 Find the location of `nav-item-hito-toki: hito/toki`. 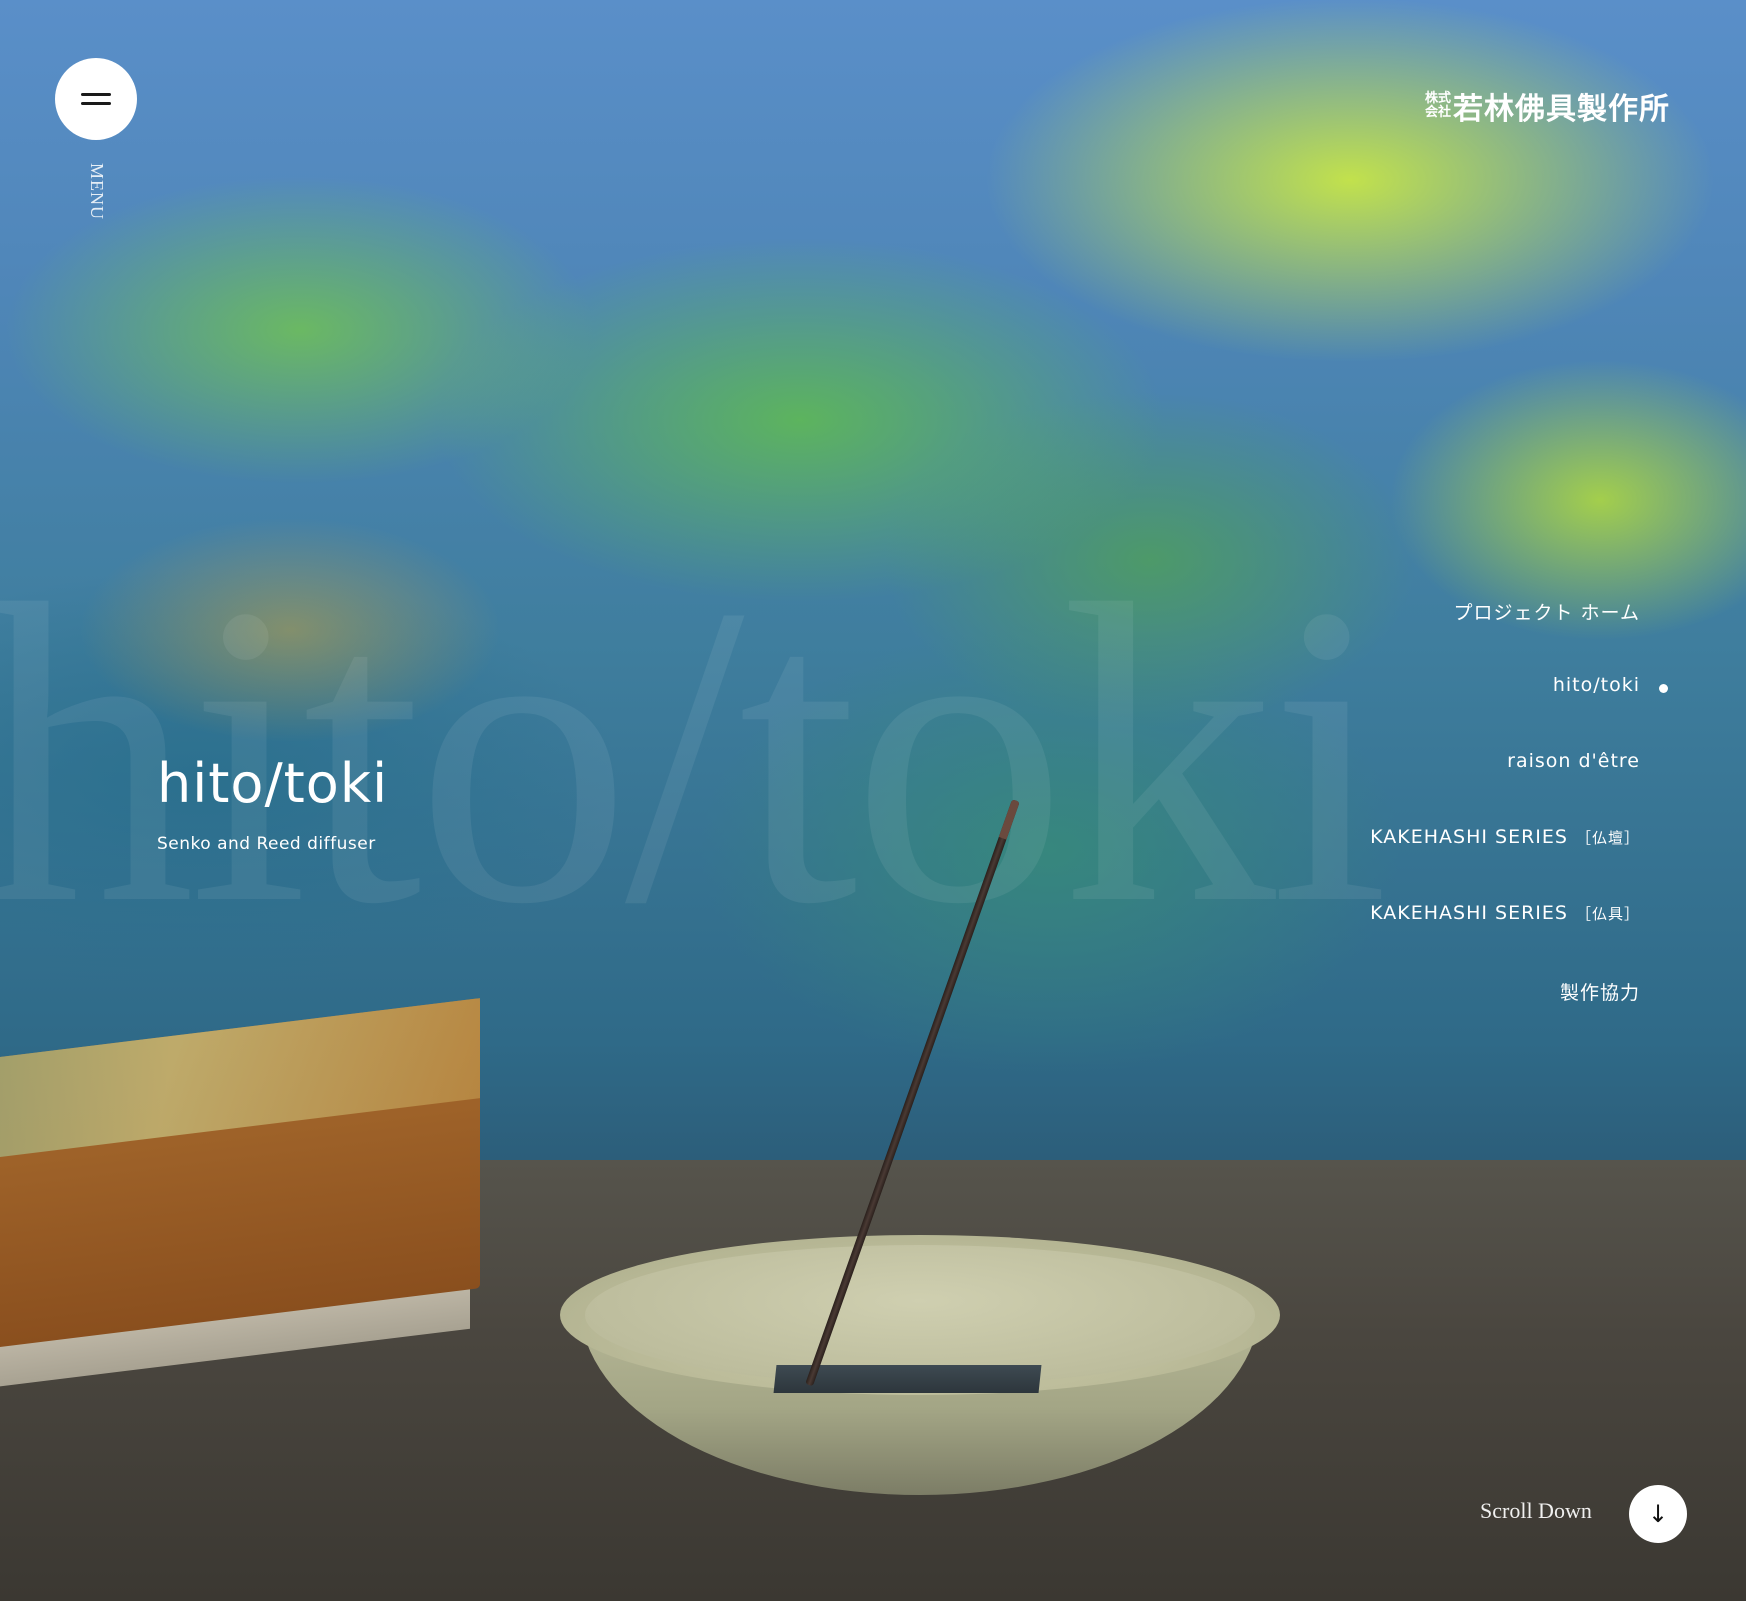

nav-item-hito-toki: hito/toki is located at coordinates (1596, 685).